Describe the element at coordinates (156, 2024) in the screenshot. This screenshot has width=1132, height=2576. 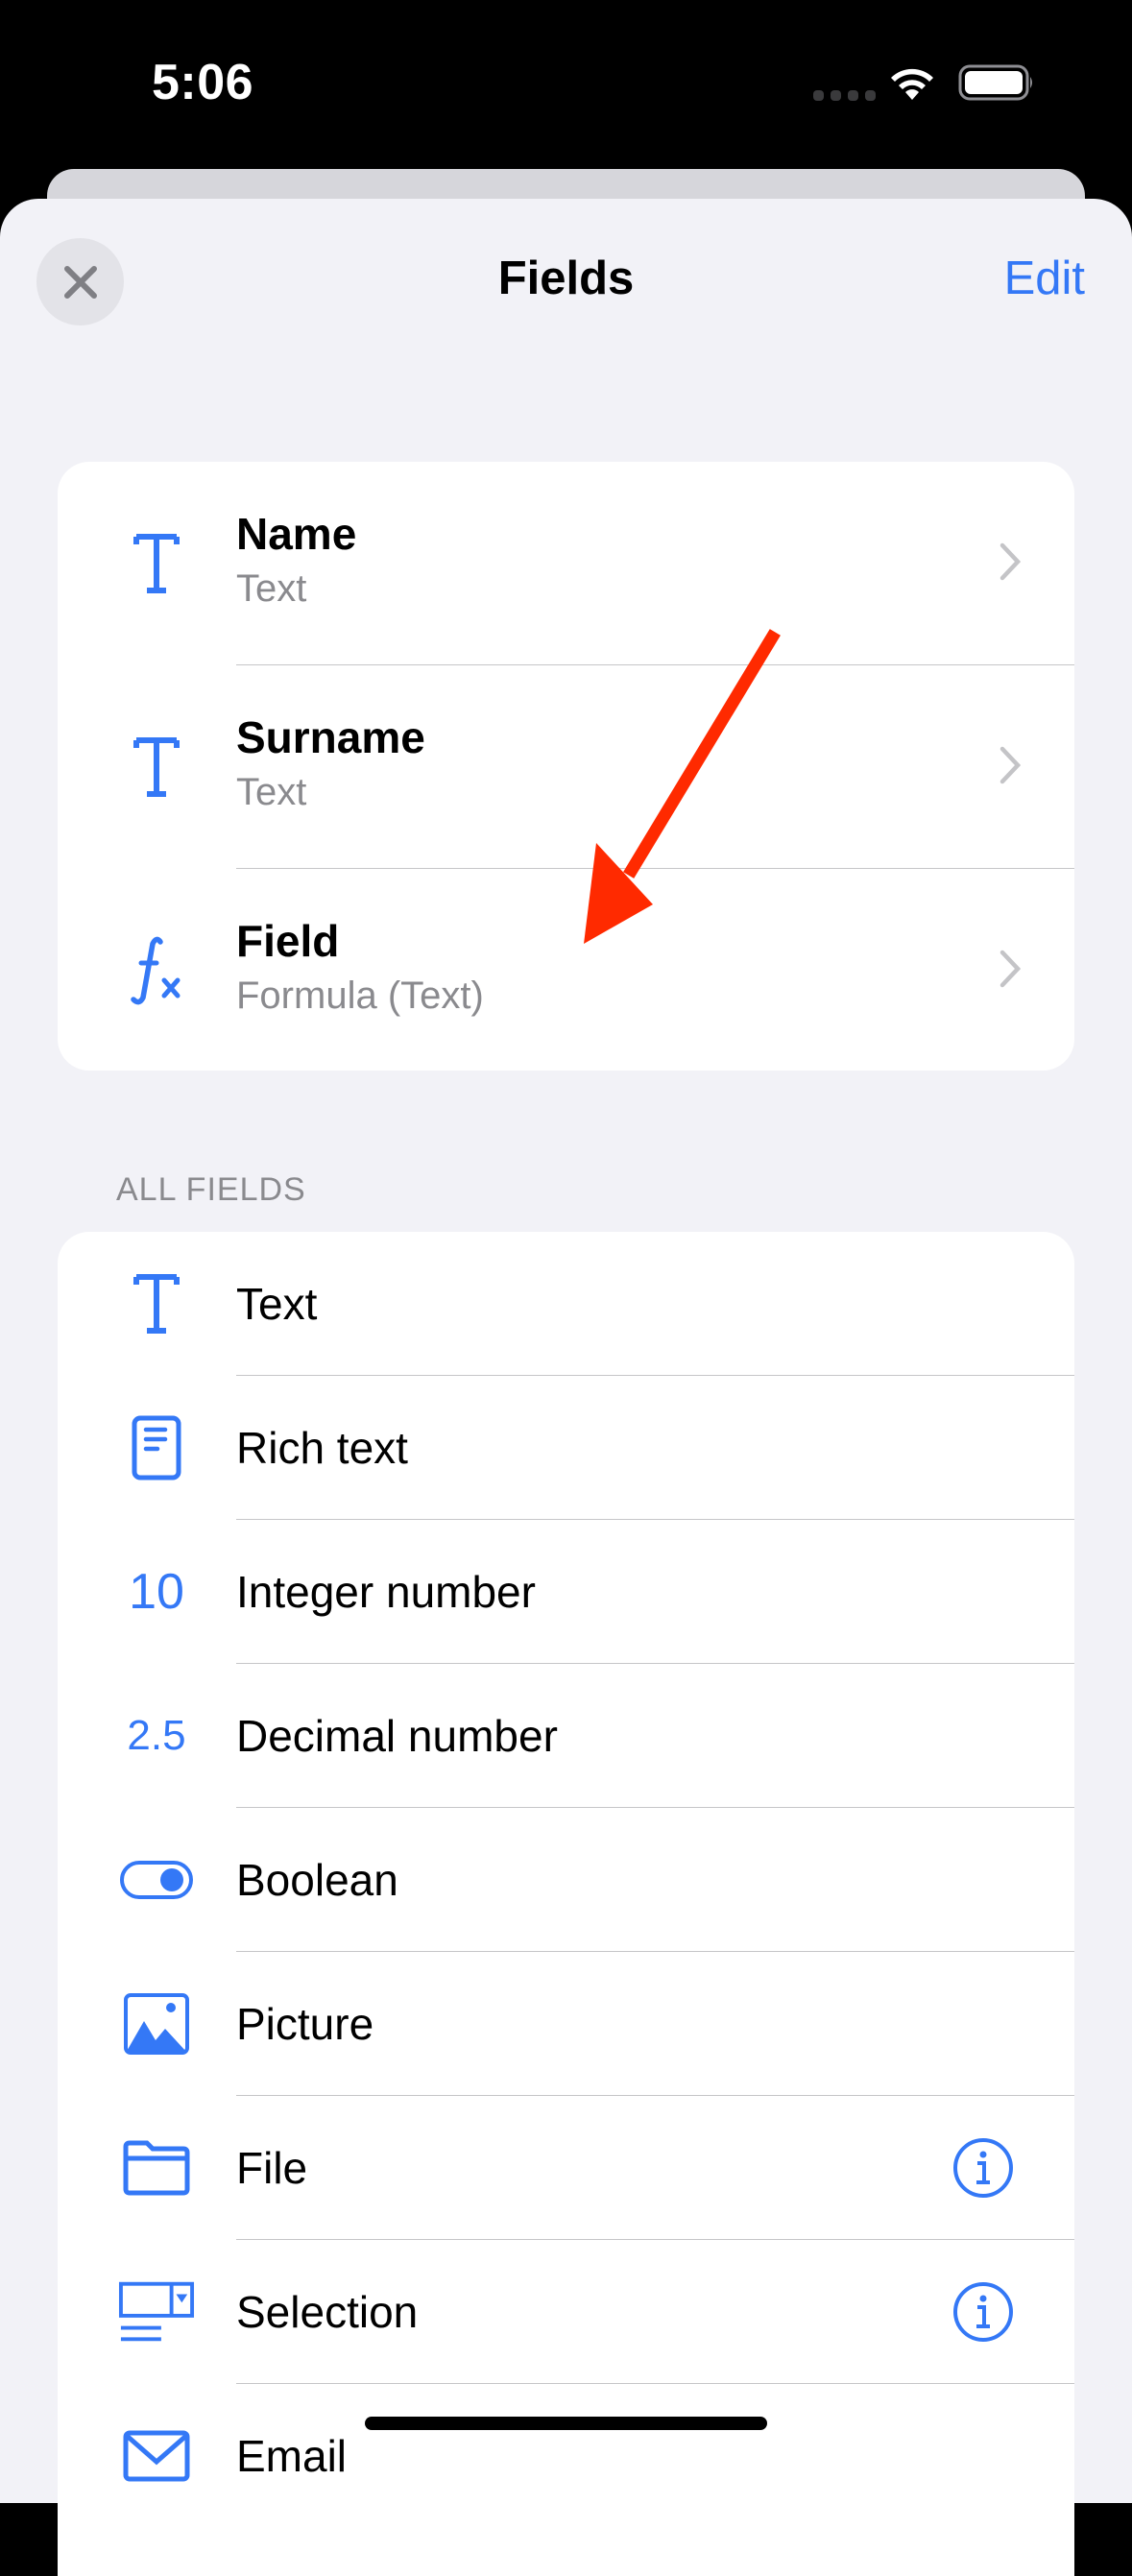
I see `picture-icon` at that location.